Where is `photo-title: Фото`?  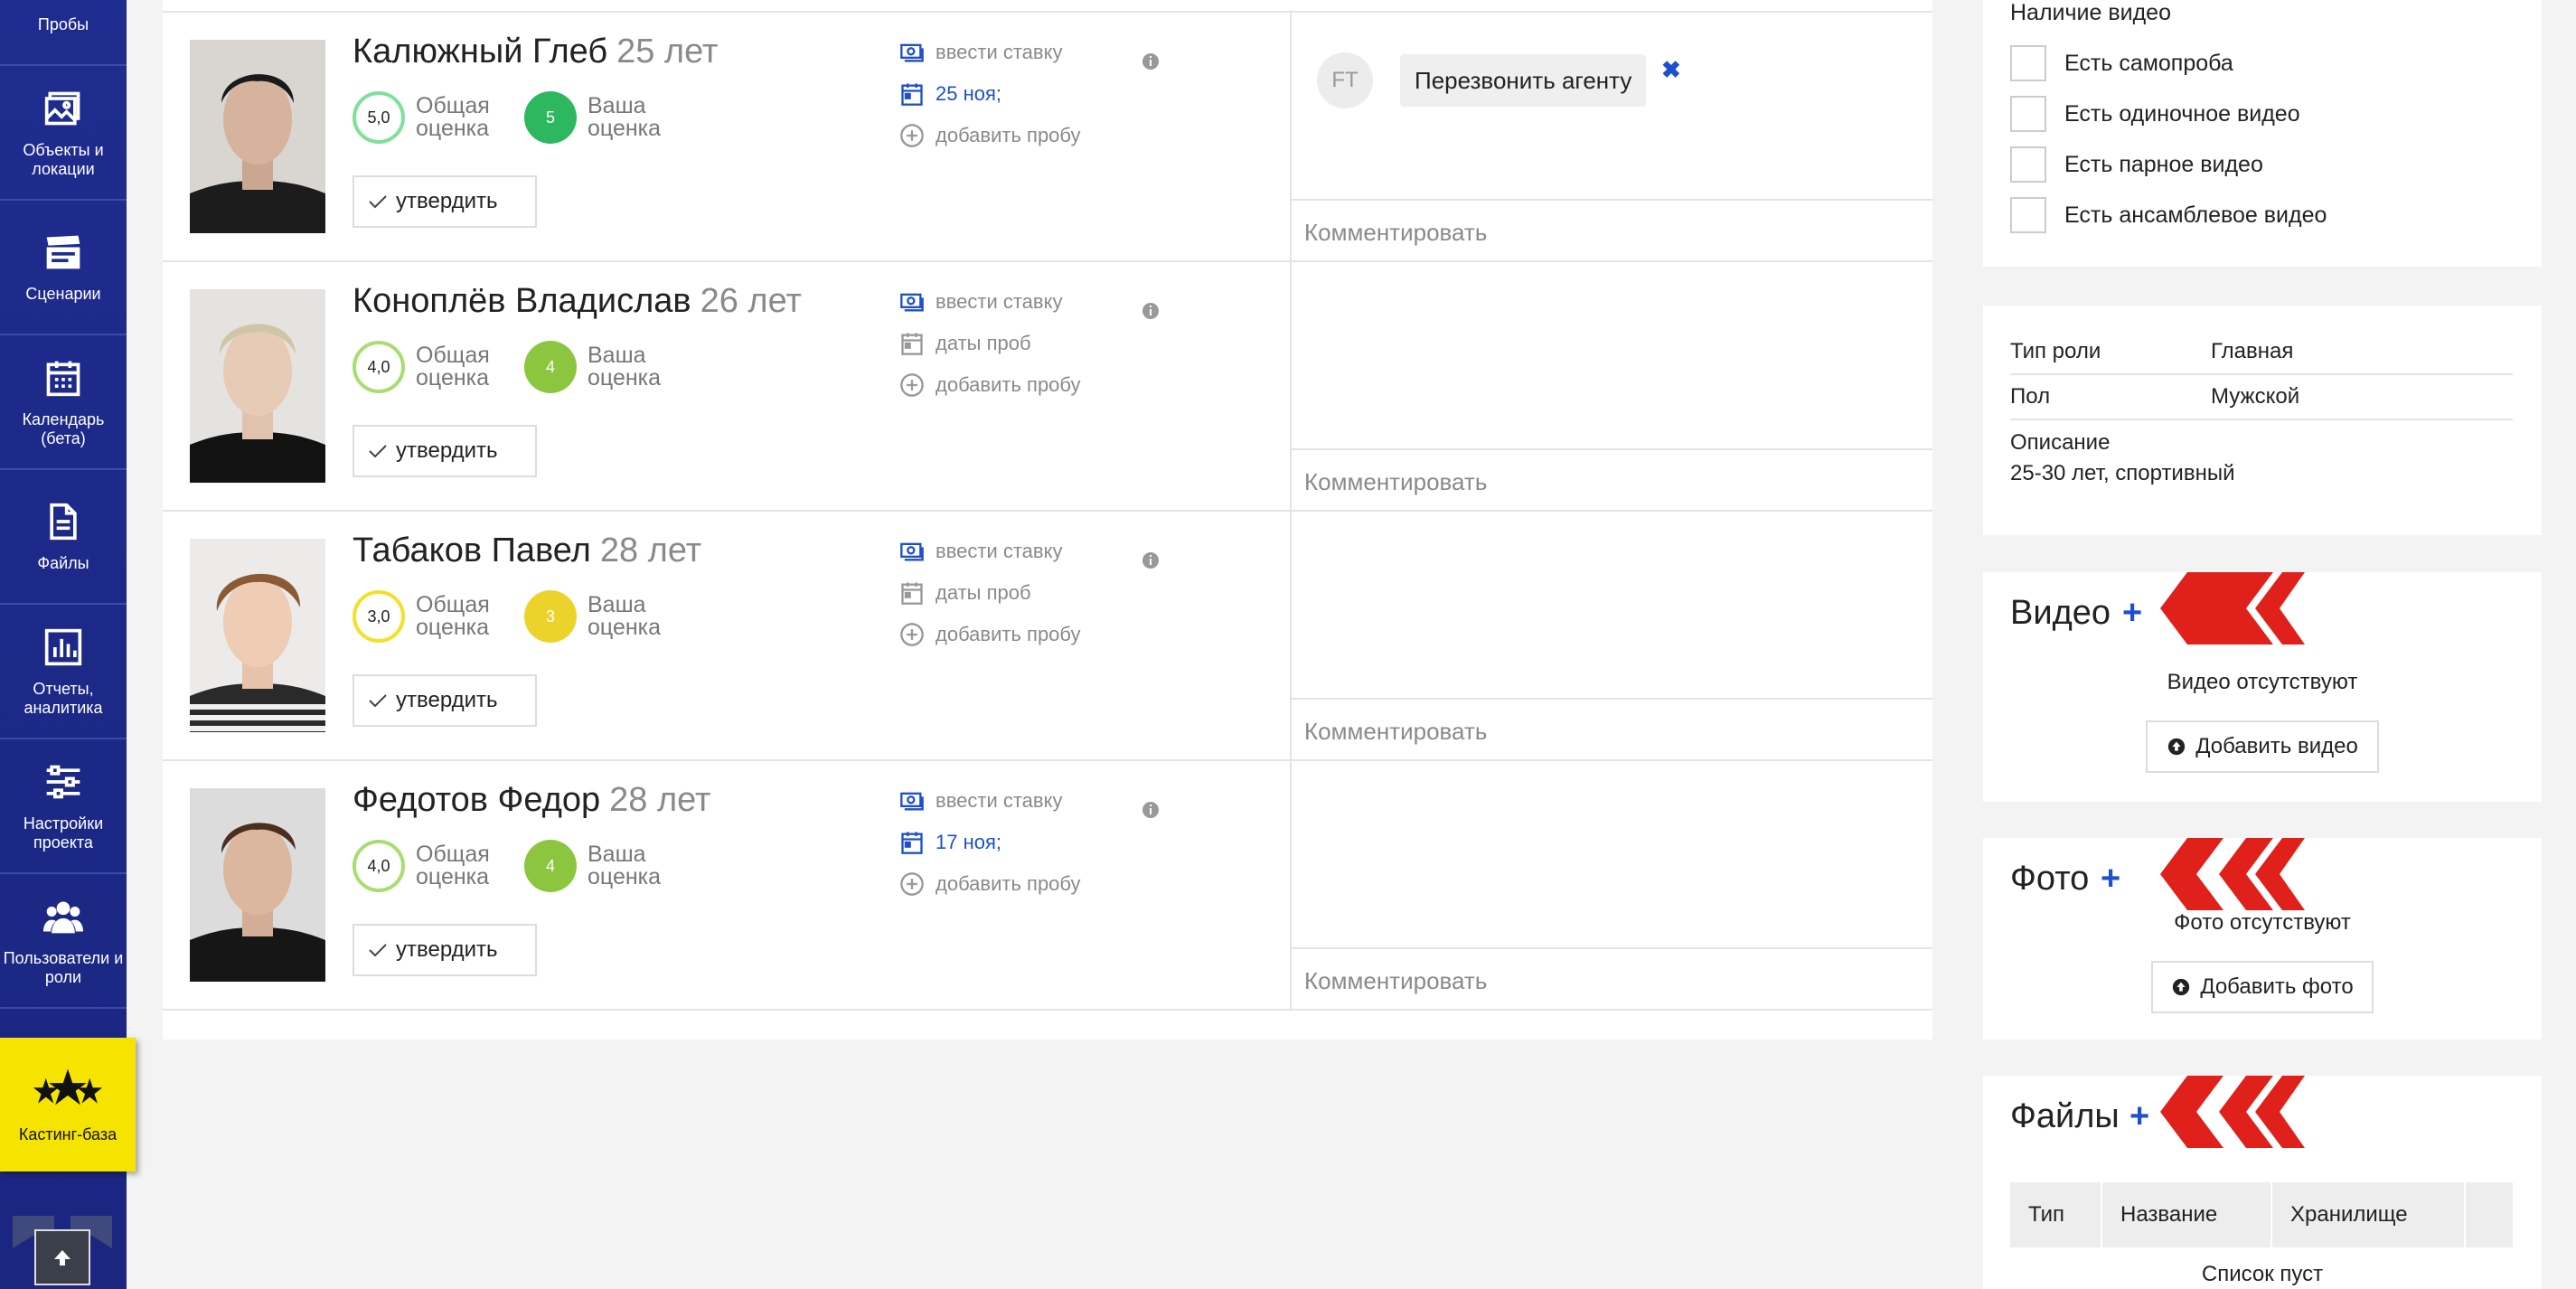
photo-title: Фото is located at coordinates (2050, 879).